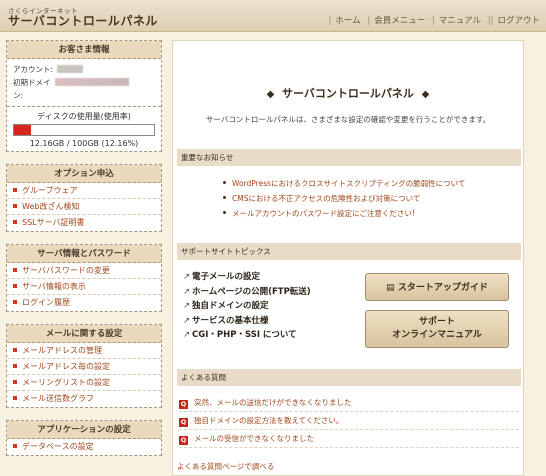  What do you see at coordinates (349, 157) in the screenshot?
I see `news-heading: 重要なお知らせ` at bounding box center [349, 157].